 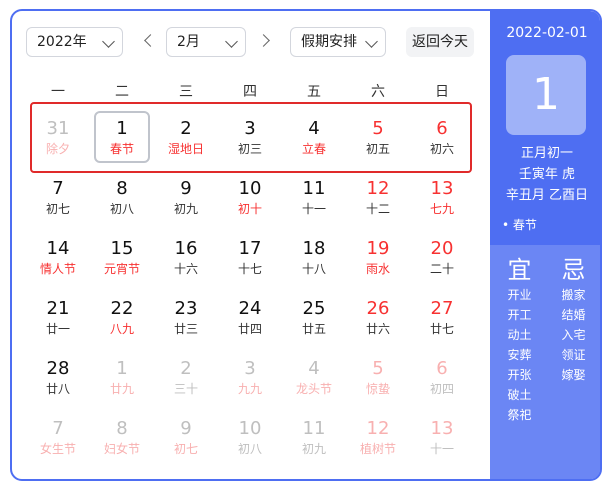 I want to click on day-cell: 11 十一, so click(x=314, y=197).